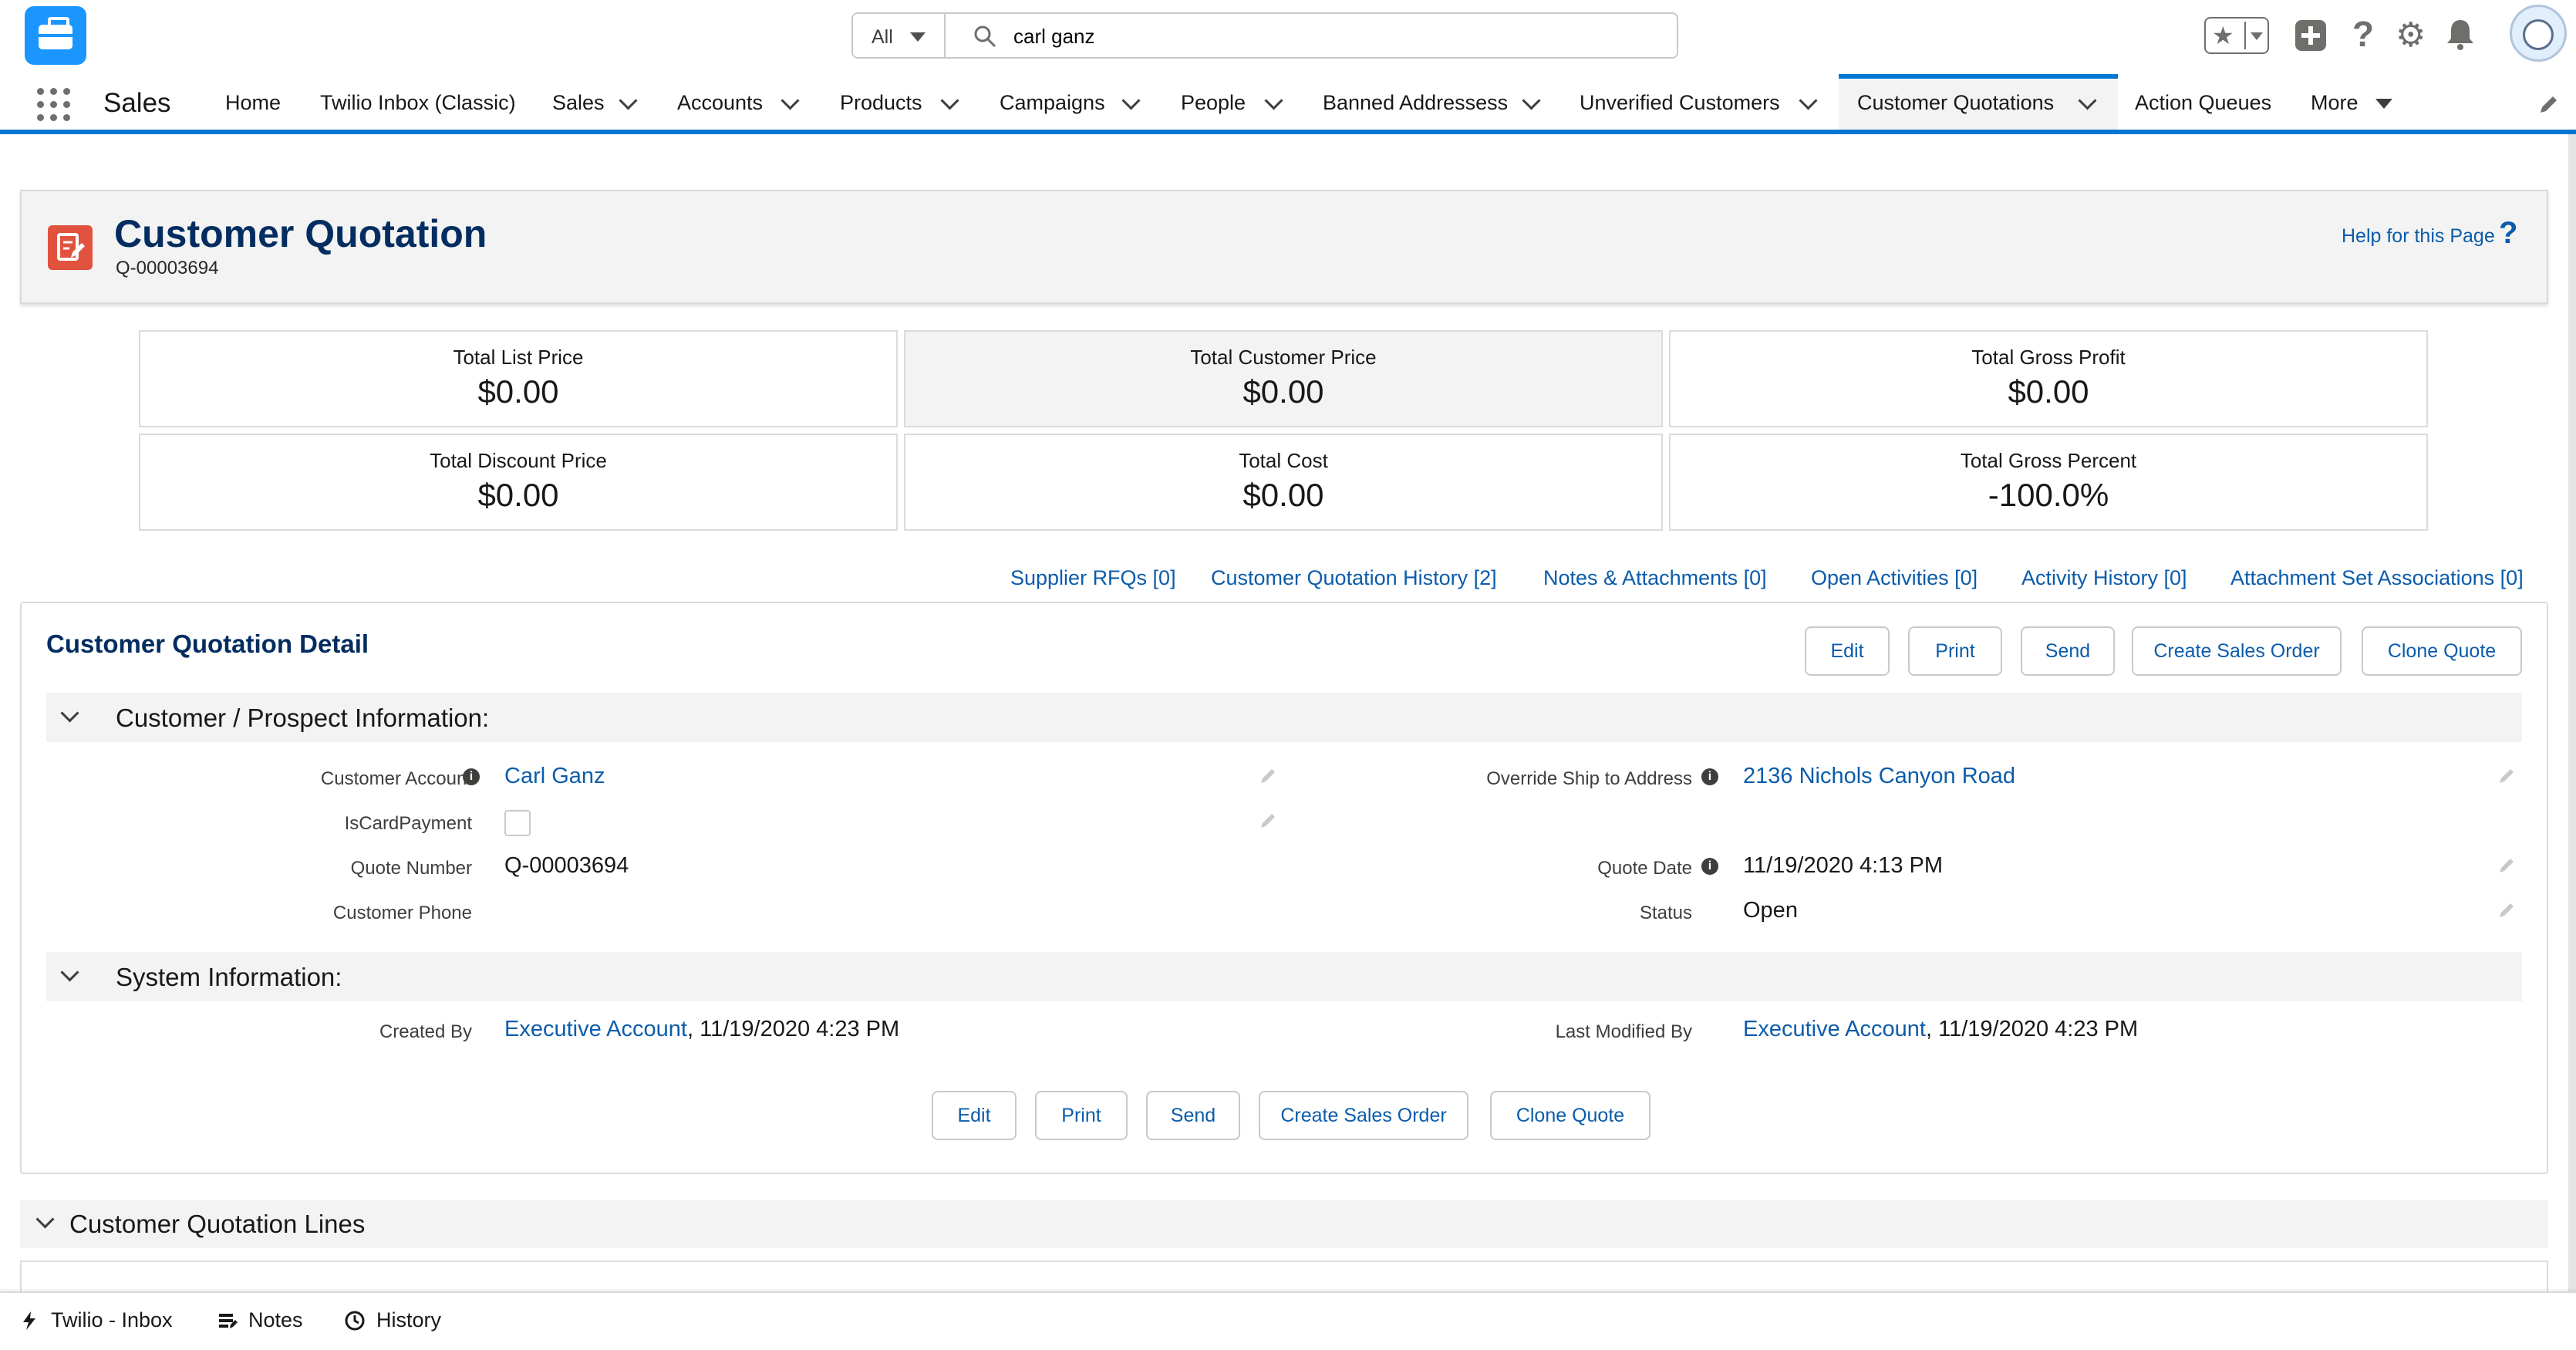  What do you see at coordinates (2377, 578) in the screenshot?
I see `related-link-attachment-set-associations: Attachment Set Associations [0]` at bounding box center [2377, 578].